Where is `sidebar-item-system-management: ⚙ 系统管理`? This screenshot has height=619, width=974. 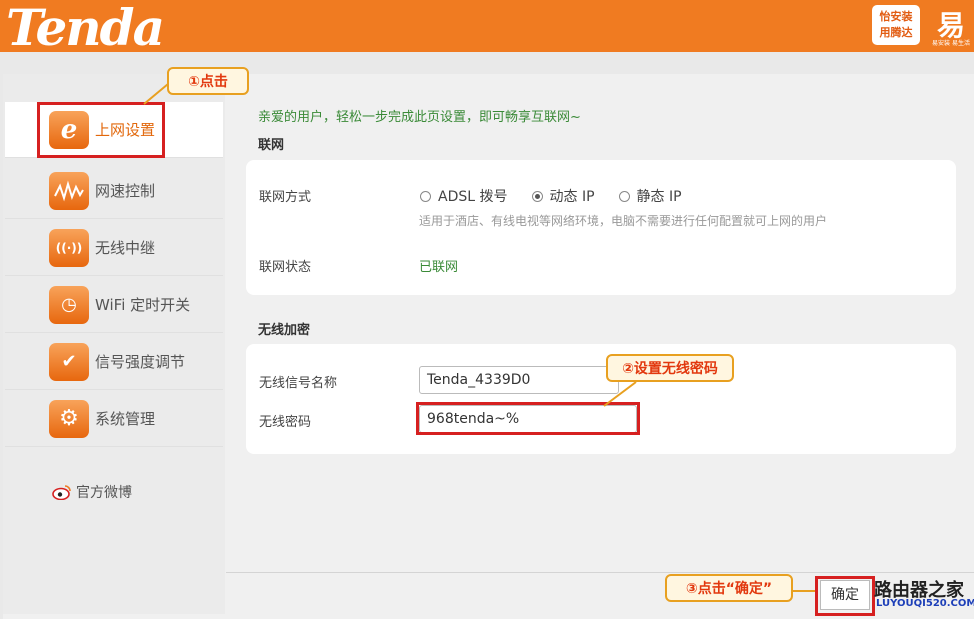 sidebar-item-system-management: ⚙ 系统管理 is located at coordinates (114, 419).